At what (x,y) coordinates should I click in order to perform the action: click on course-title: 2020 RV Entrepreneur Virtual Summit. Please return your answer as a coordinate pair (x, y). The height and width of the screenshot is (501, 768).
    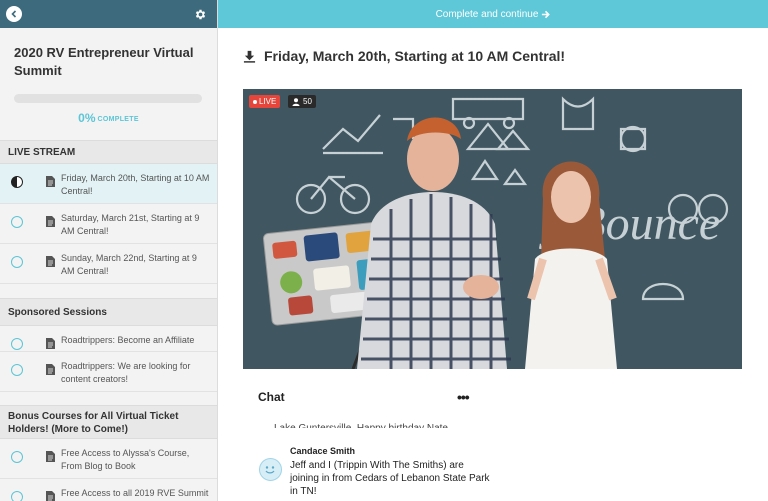
    Looking at the image, I should click on (104, 61).